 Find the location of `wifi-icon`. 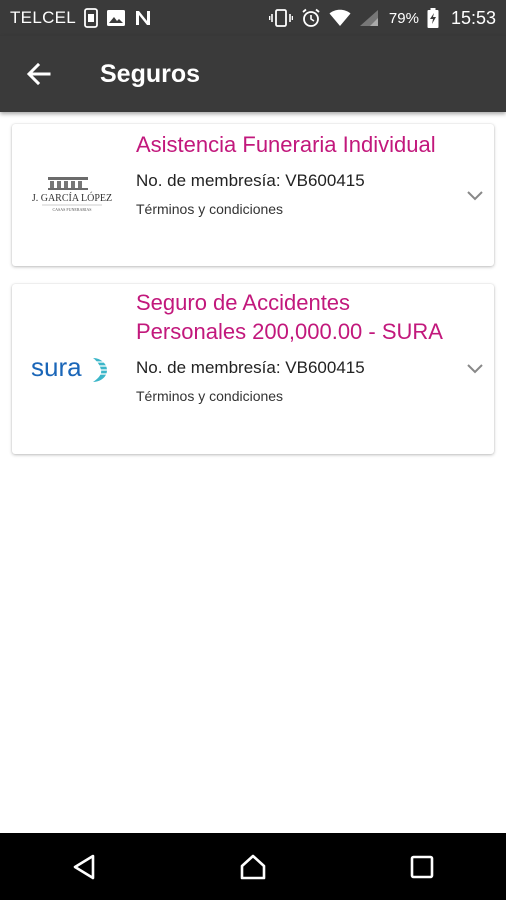

wifi-icon is located at coordinates (340, 18).